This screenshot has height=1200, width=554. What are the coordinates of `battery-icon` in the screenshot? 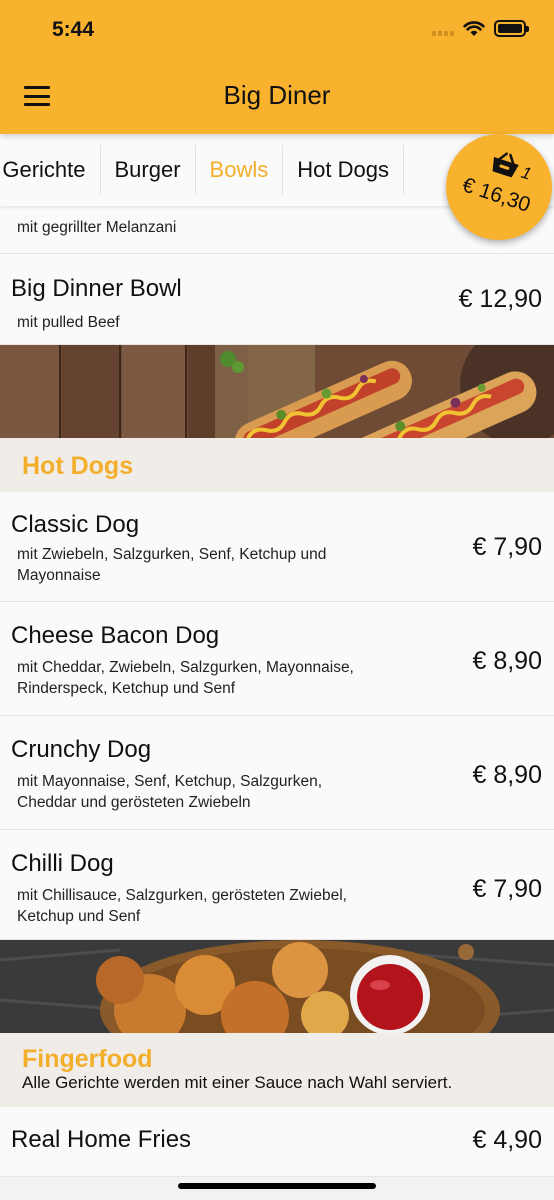 It's located at (511, 28).